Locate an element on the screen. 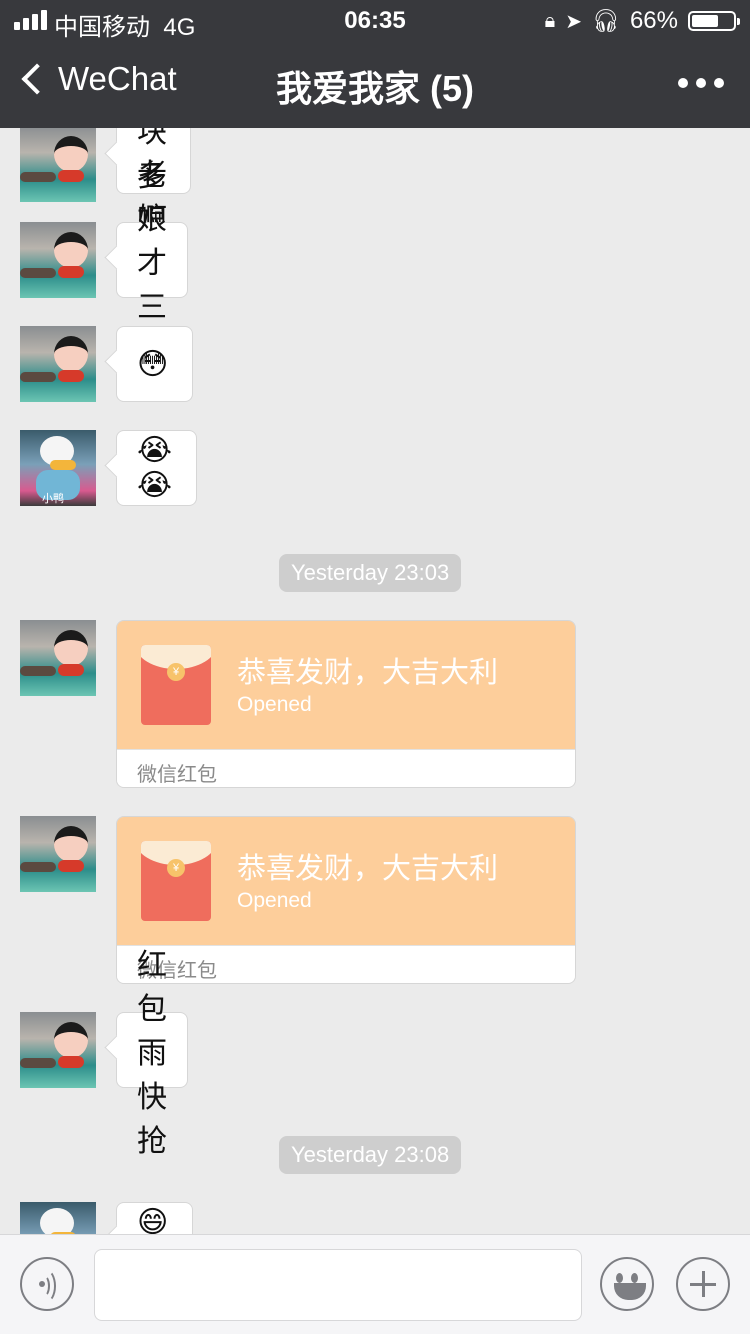  battery-icon is located at coordinates (714, 21).